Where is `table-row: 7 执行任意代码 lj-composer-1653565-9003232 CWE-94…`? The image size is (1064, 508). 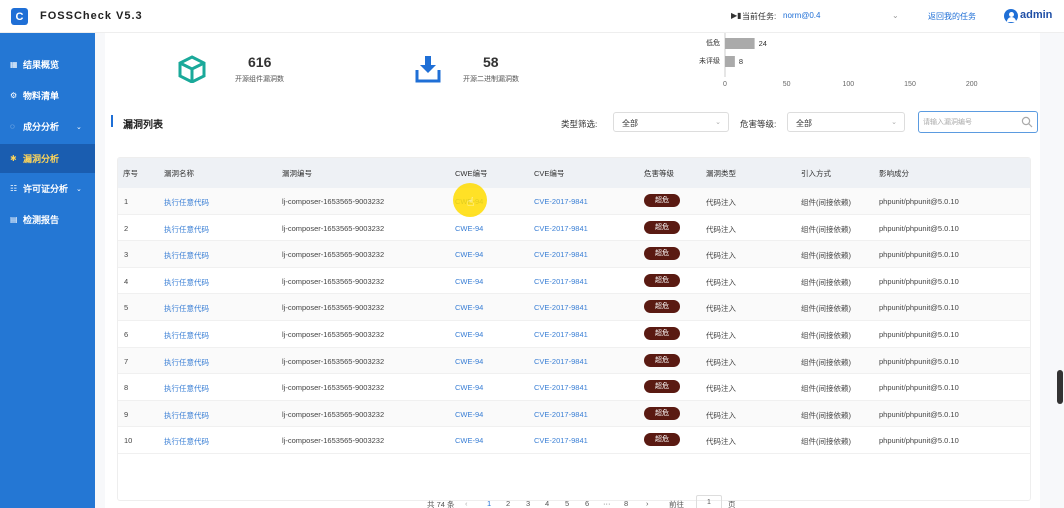
table-row: 7 执行任意代码 lj-composer-1653565-9003232 CWE-94… is located at coordinates (574, 361).